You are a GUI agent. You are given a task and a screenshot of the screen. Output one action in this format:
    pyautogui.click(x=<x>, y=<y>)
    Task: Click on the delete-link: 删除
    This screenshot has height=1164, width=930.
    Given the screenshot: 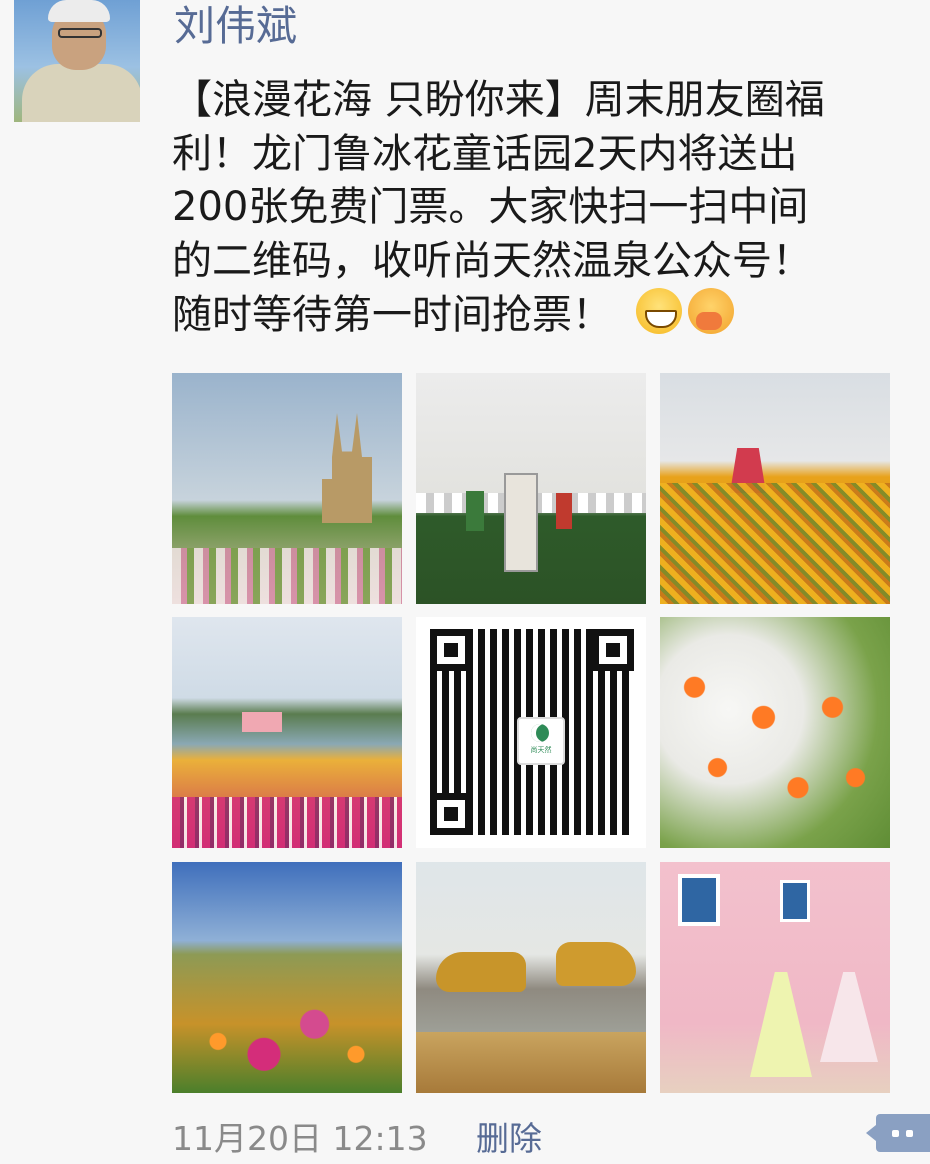 What is the action you would take?
    pyautogui.click(x=509, y=1136)
    